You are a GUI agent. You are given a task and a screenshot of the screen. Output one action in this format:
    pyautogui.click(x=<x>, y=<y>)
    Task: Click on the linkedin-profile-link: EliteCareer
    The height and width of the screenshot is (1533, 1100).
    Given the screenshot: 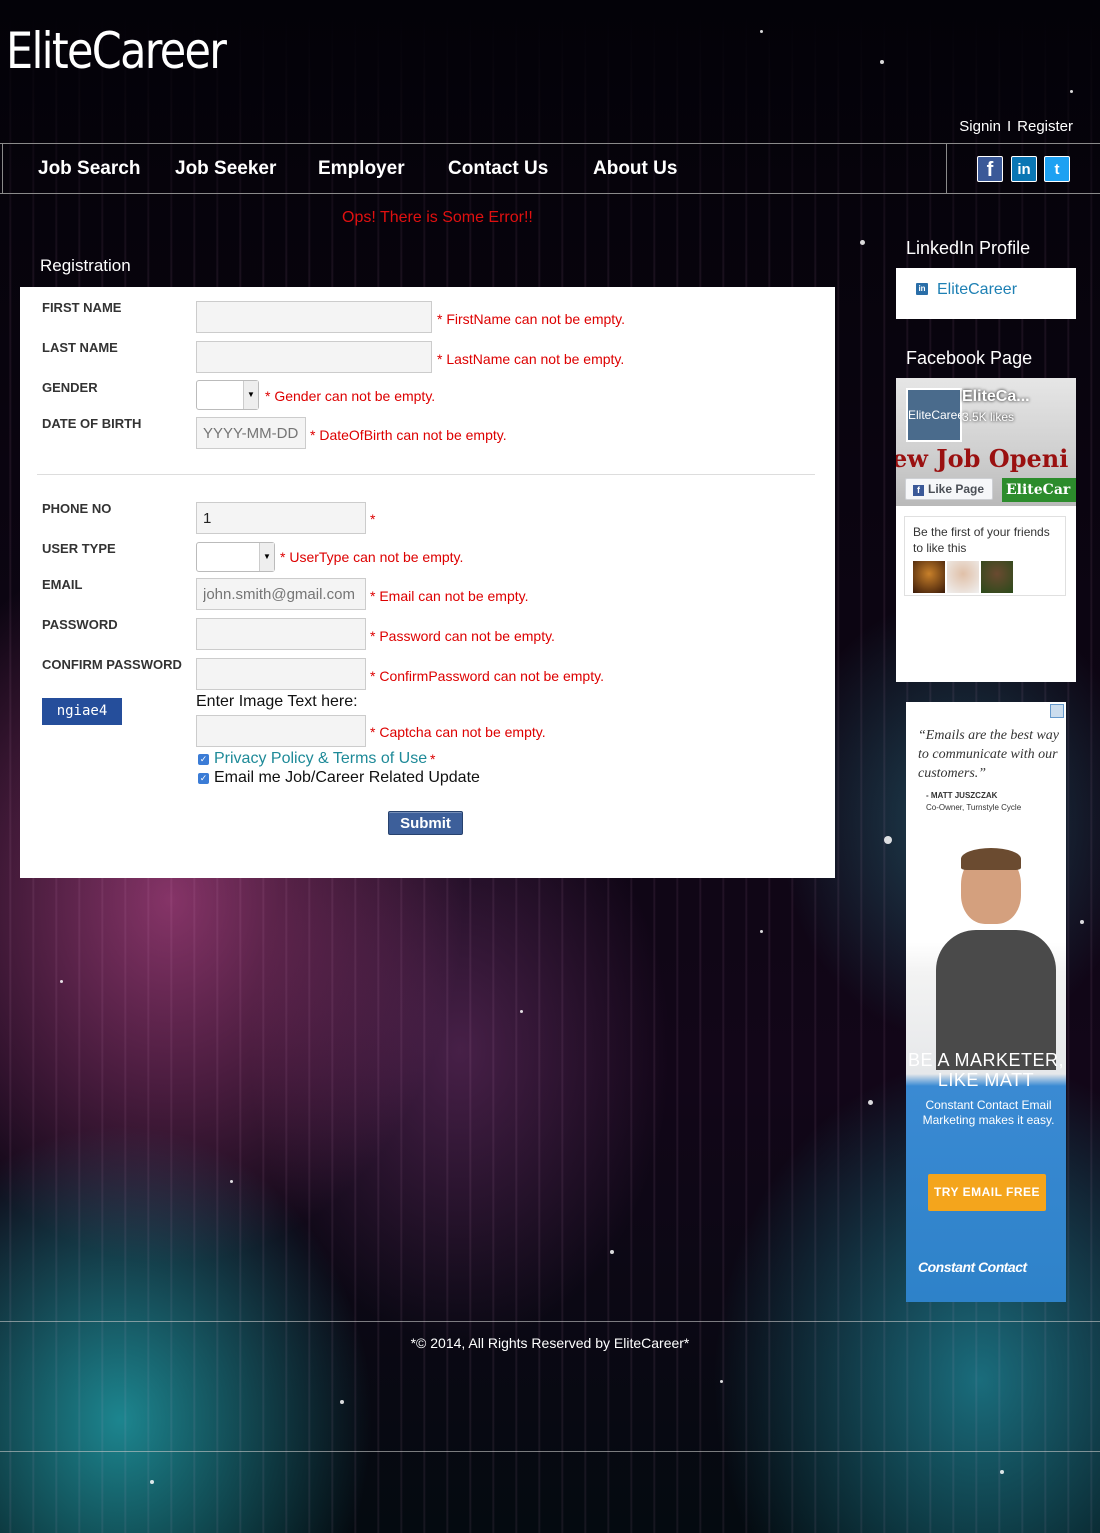 What is the action you would take?
    pyautogui.click(x=977, y=290)
    